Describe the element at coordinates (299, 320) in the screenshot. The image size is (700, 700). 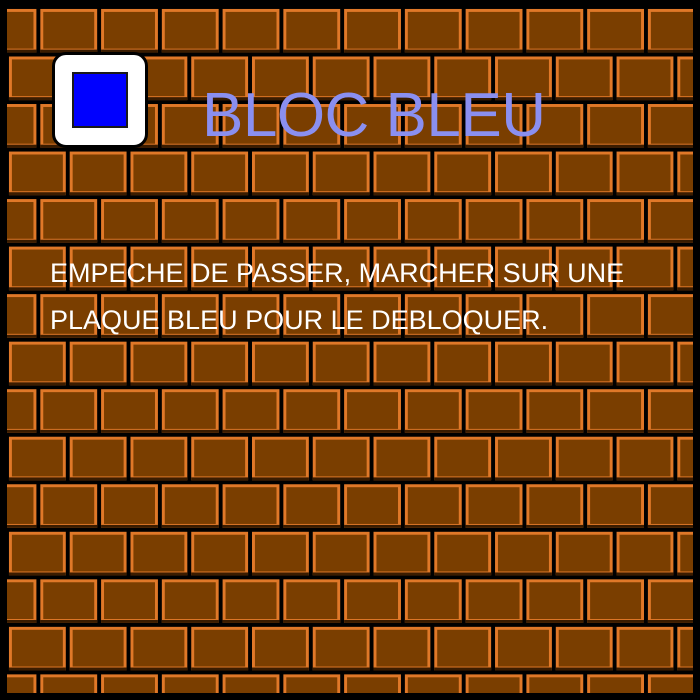
I see `description-line-2: PLAQUE BLEU POUR LE DEBLOQUER.` at that location.